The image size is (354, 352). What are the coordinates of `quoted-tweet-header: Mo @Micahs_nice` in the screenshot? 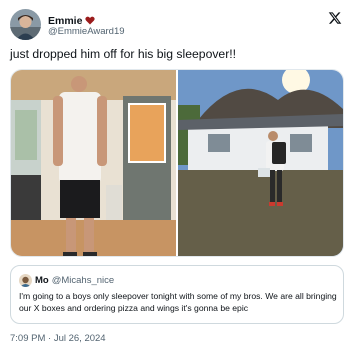 It's located at (66, 280).